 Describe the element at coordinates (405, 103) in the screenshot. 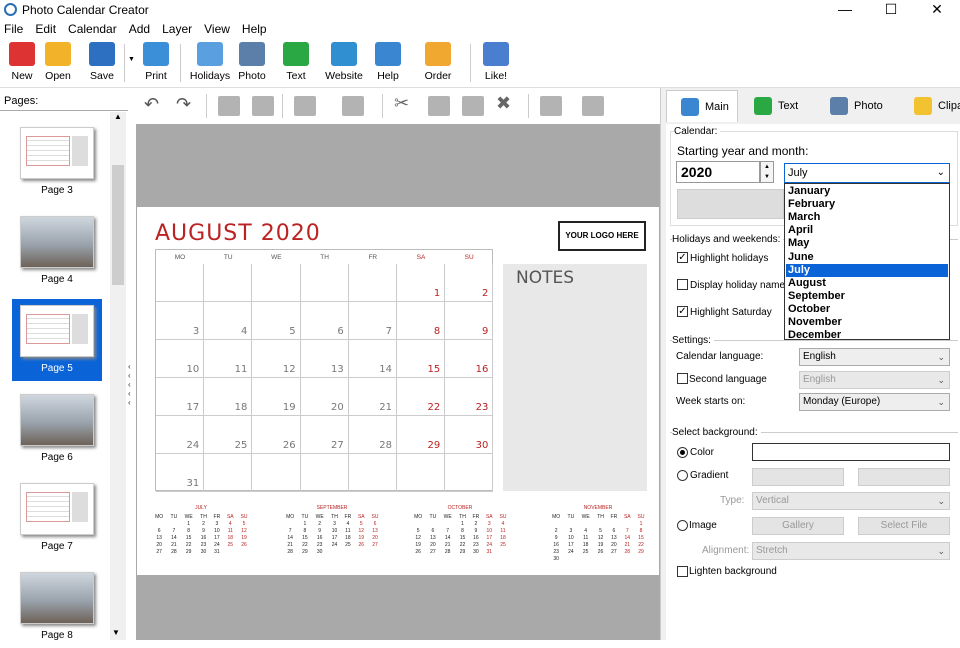

I see `cut-icon: ✂` at that location.